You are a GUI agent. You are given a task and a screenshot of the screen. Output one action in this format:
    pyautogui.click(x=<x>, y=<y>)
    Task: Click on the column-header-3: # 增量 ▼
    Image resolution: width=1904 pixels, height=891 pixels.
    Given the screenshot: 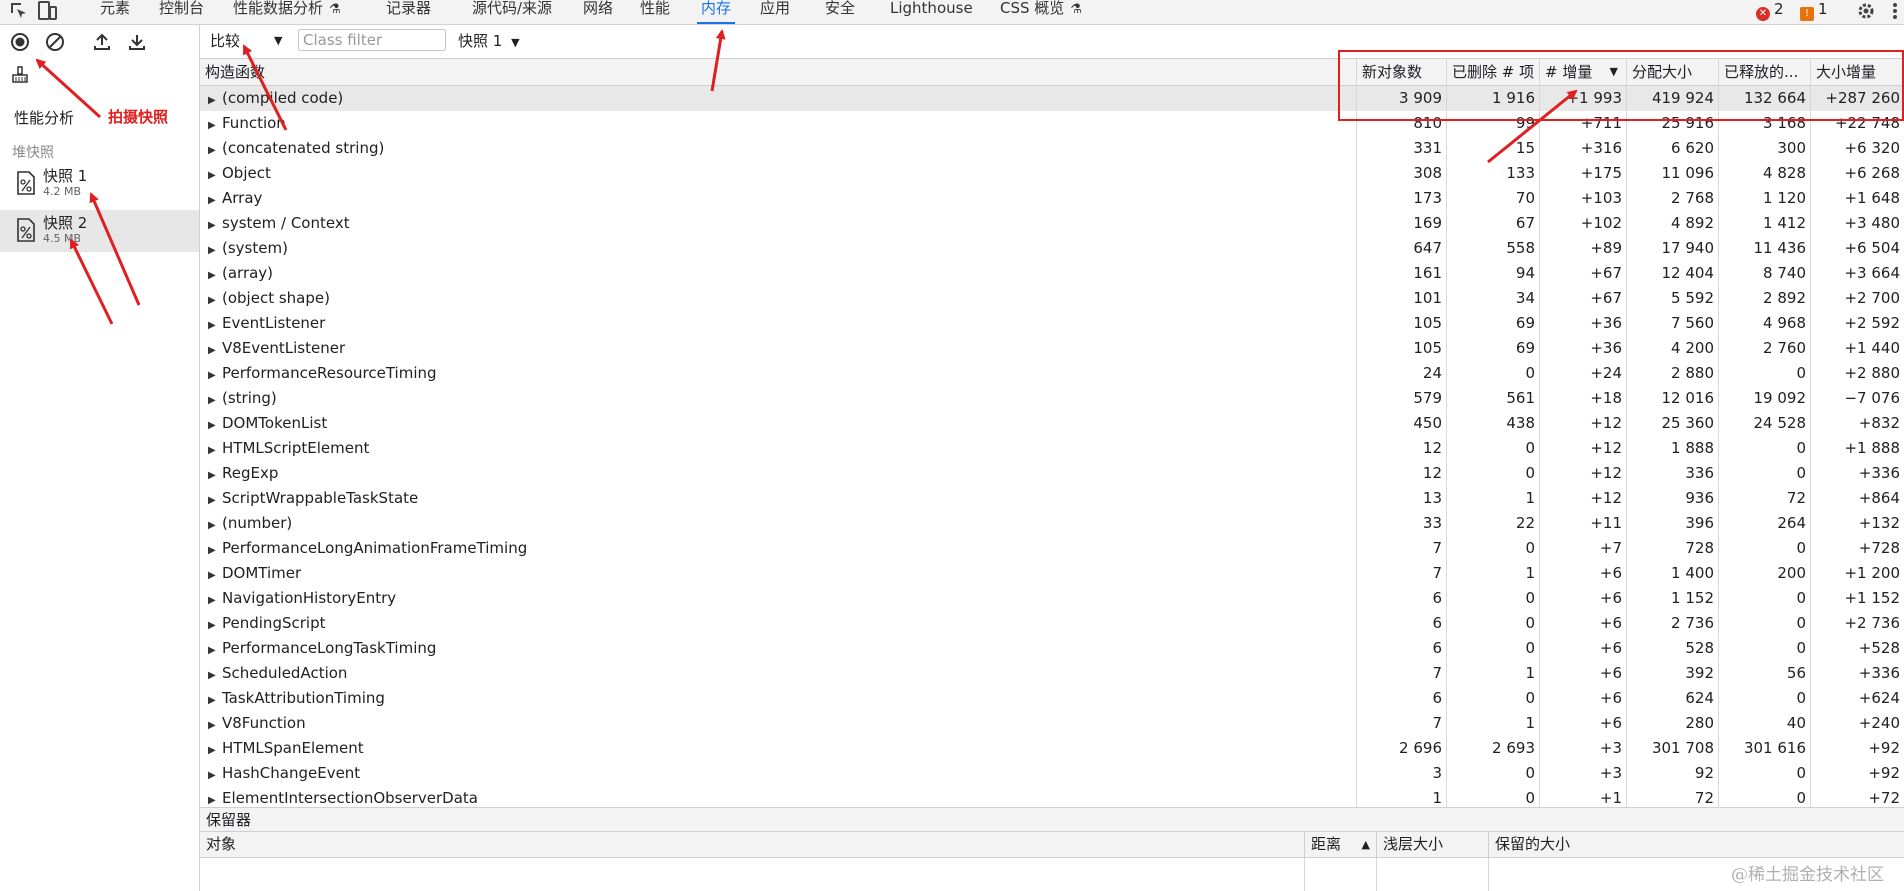 What is the action you would take?
    pyautogui.click(x=1582, y=72)
    